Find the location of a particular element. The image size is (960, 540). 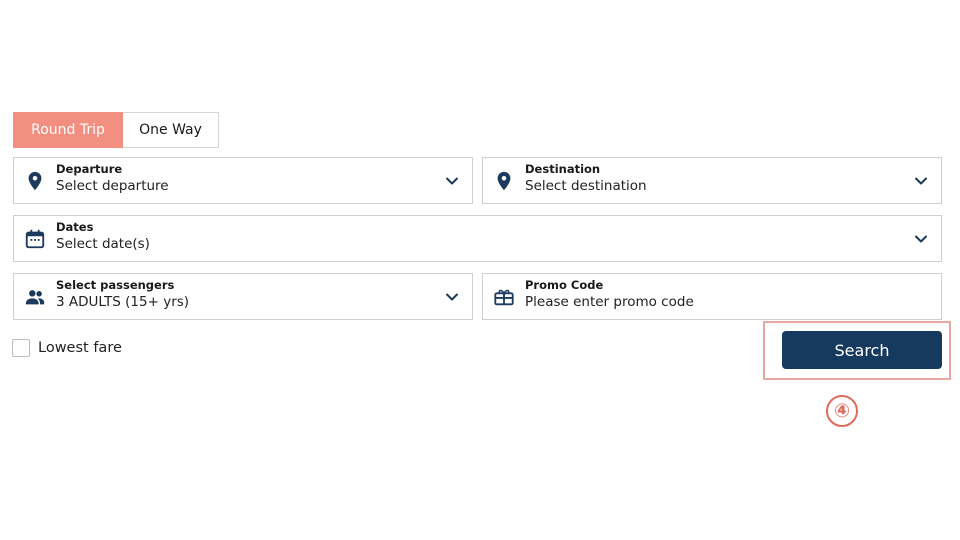

destination-label: Destination is located at coordinates (563, 169).